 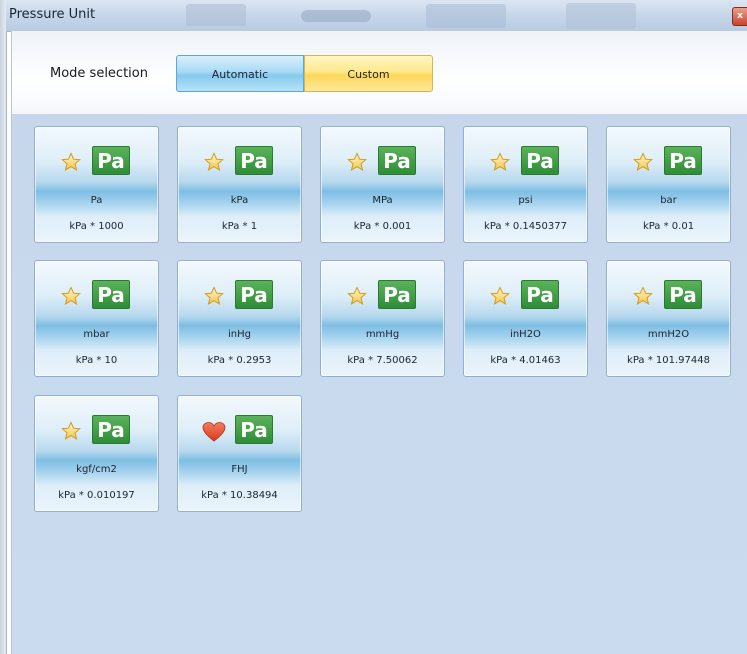 What do you see at coordinates (382, 184) in the screenshot?
I see `unit-tile-mpa: Pa MPa kPa * 0.001` at bounding box center [382, 184].